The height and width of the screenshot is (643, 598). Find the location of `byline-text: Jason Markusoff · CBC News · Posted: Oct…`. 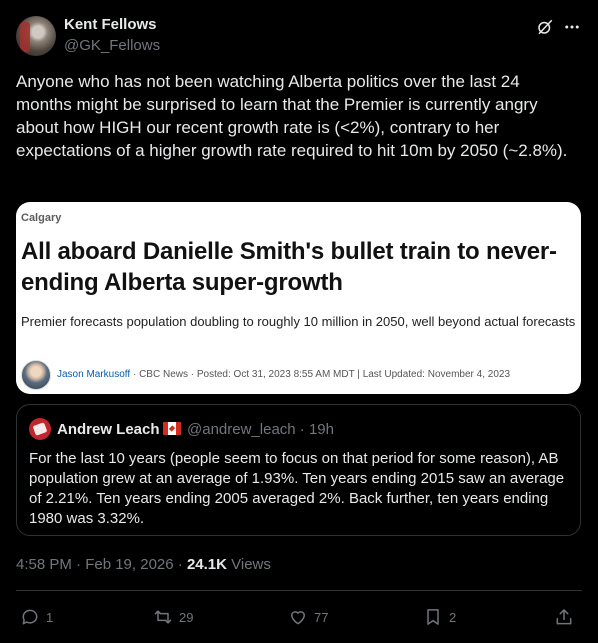

byline-text: Jason Markusoff · CBC News · Posted: Oct… is located at coordinates (283, 374).